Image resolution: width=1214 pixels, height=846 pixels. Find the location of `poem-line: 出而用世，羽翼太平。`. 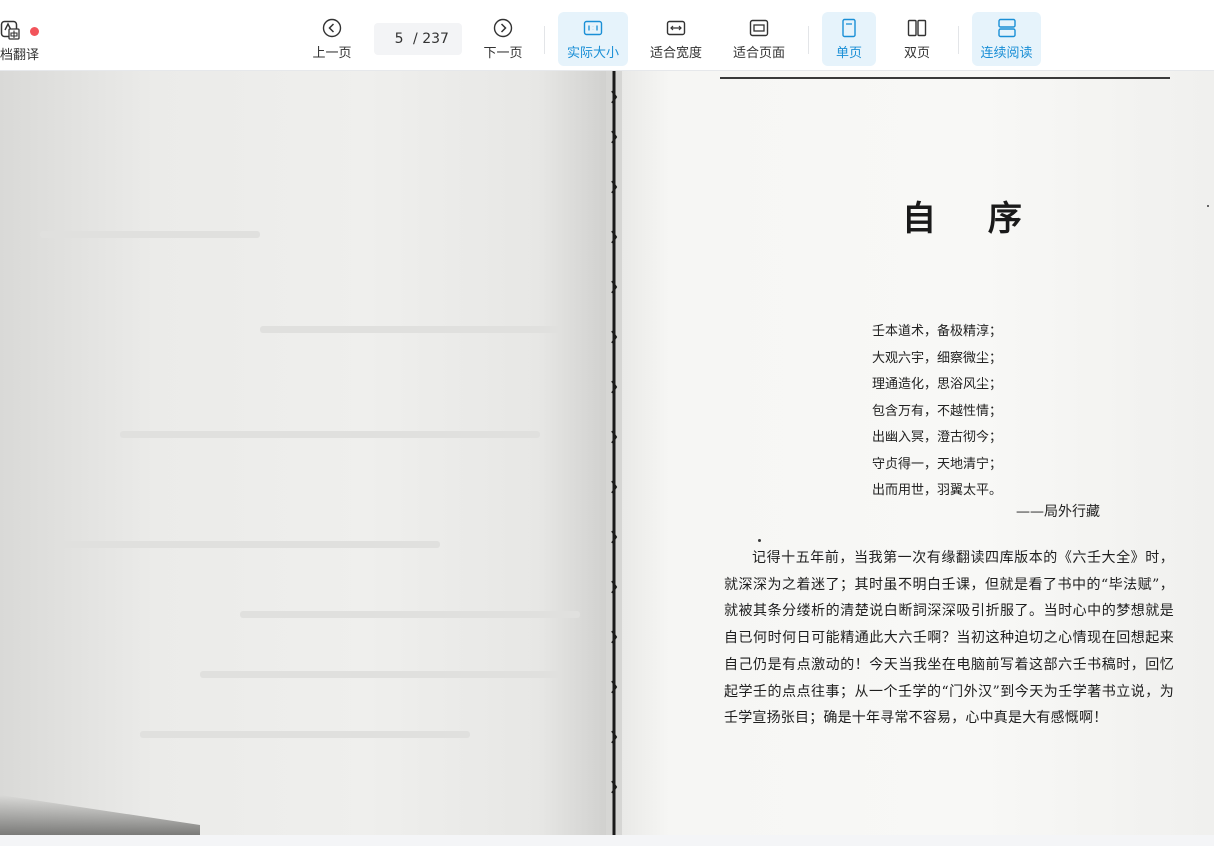

poem-line: 出而用世，羽翼太平。 is located at coordinates (937, 490).